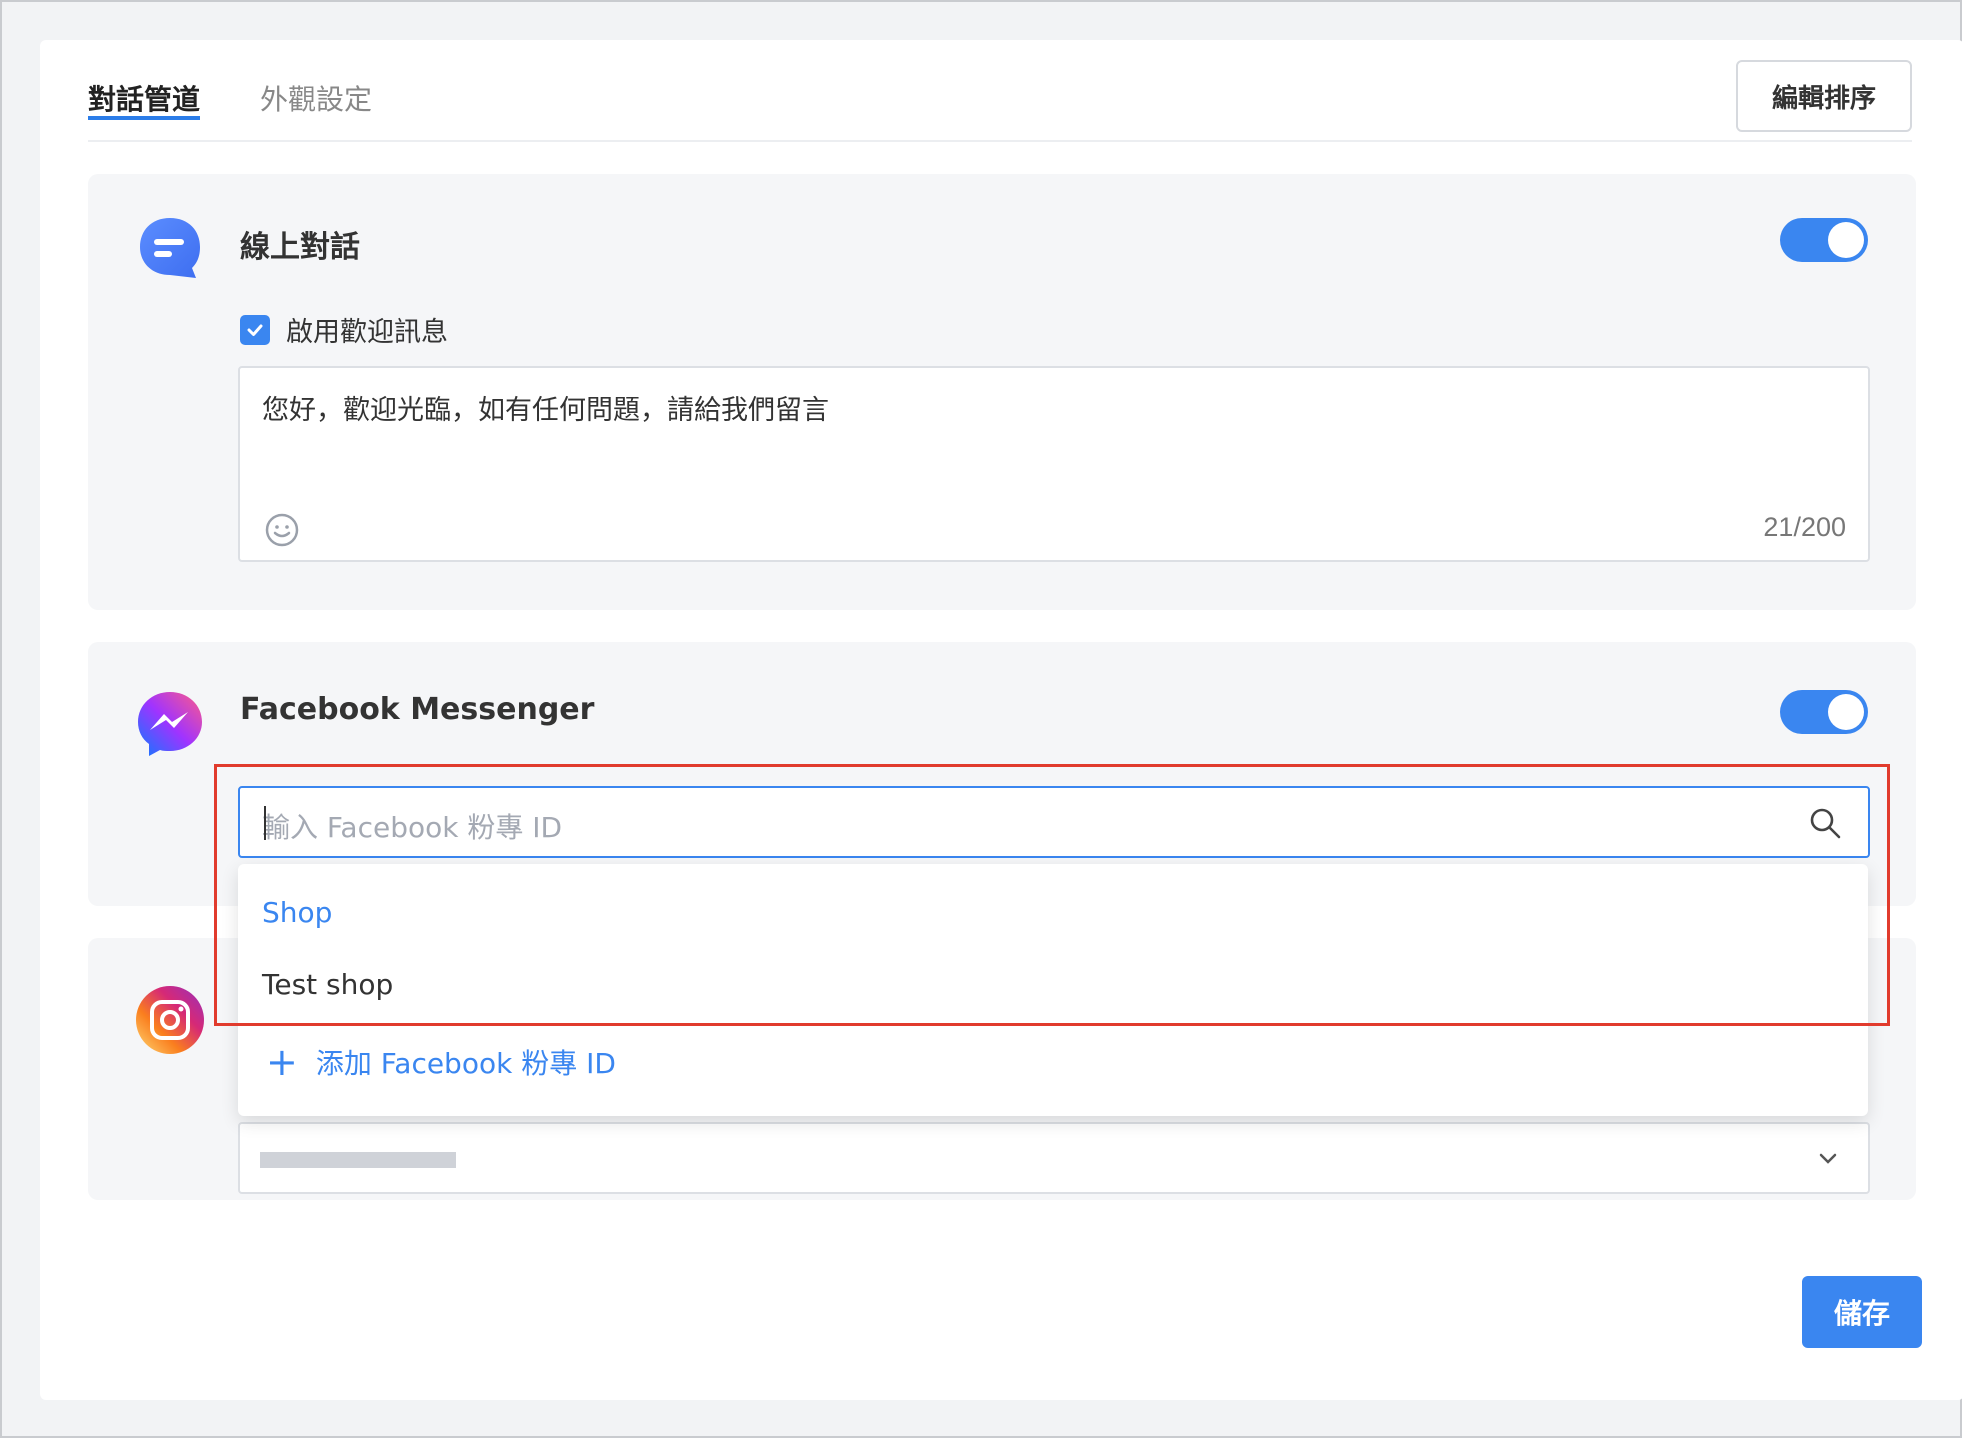 The width and height of the screenshot is (1962, 1438). I want to click on tab-appearance: 外觀設定, so click(316, 98).